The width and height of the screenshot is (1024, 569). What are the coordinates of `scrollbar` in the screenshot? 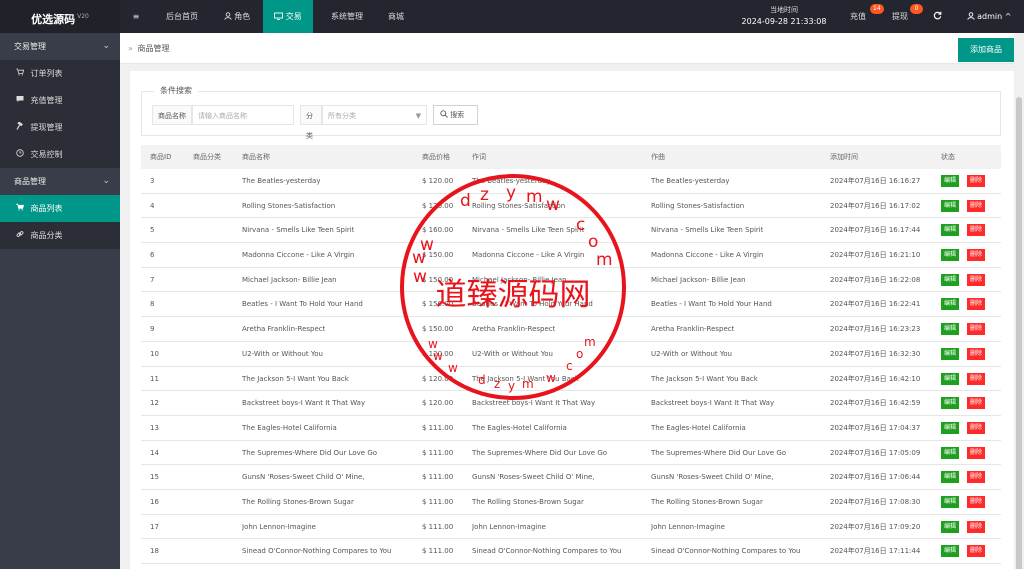 It's located at (1019, 301).